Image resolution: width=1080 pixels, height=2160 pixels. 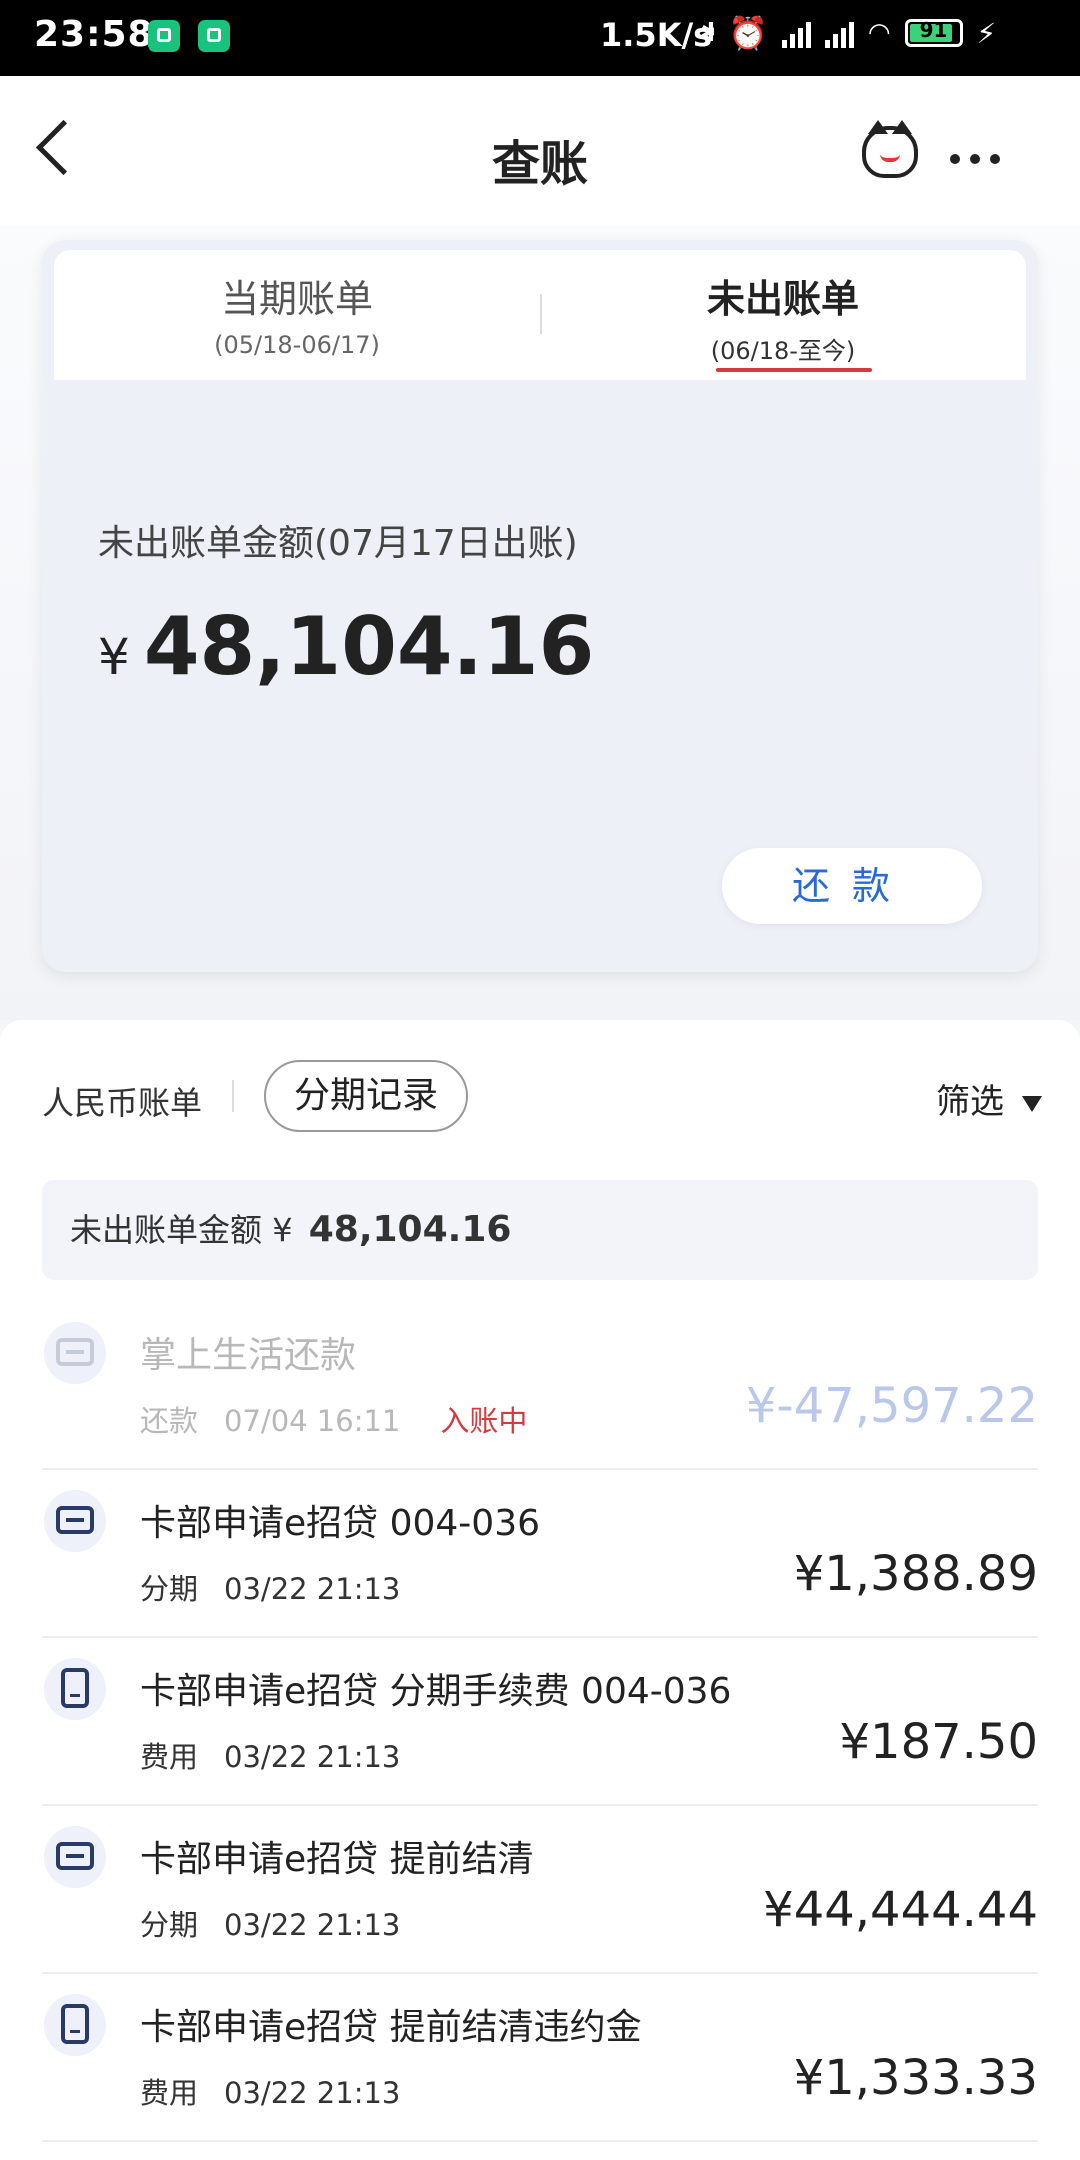 What do you see at coordinates (1032, 1103) in the screenshot?
I see `filter-icon` at bounding box center [1032, 1103].